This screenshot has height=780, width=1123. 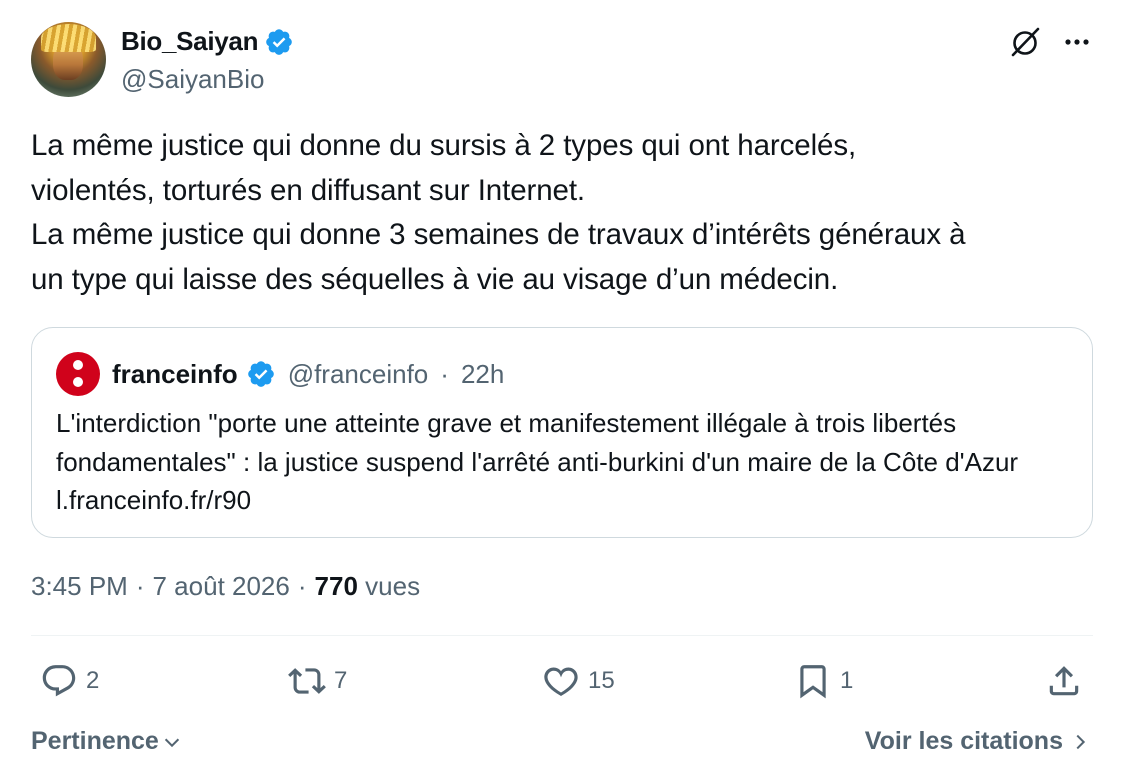 What do you see at coordinates (393, 586) in the screenshot?
I see `views-label: vues` at bounding box center [393, 586].